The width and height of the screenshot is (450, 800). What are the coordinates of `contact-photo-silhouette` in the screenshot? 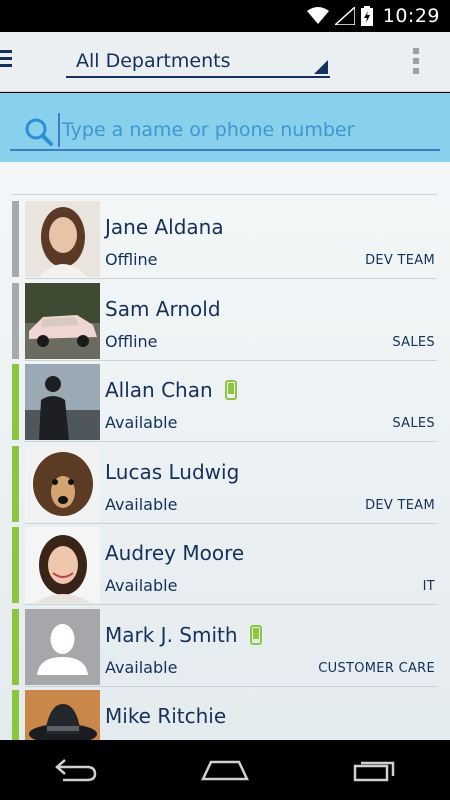 It's located at (62, 402).